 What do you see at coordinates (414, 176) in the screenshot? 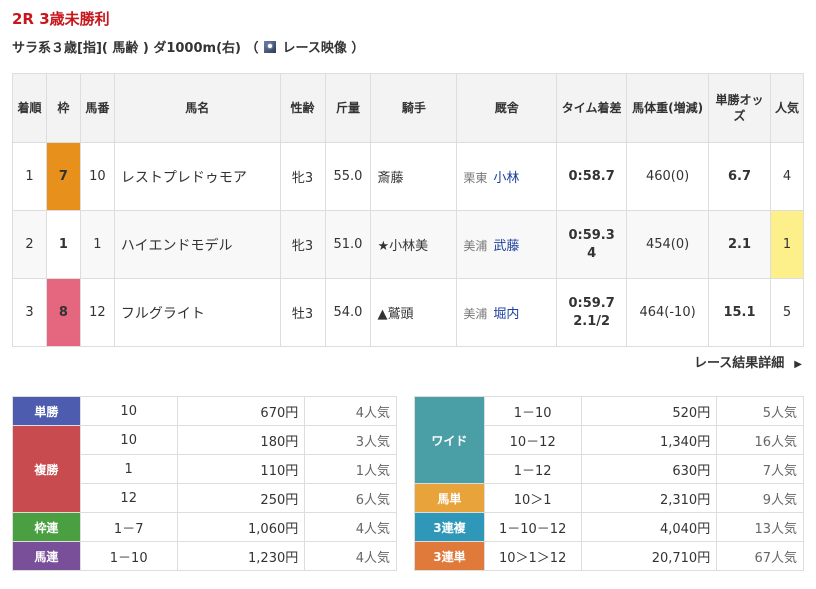
I see `jockey-link: 斎藤` at bounding box center [414, 176].